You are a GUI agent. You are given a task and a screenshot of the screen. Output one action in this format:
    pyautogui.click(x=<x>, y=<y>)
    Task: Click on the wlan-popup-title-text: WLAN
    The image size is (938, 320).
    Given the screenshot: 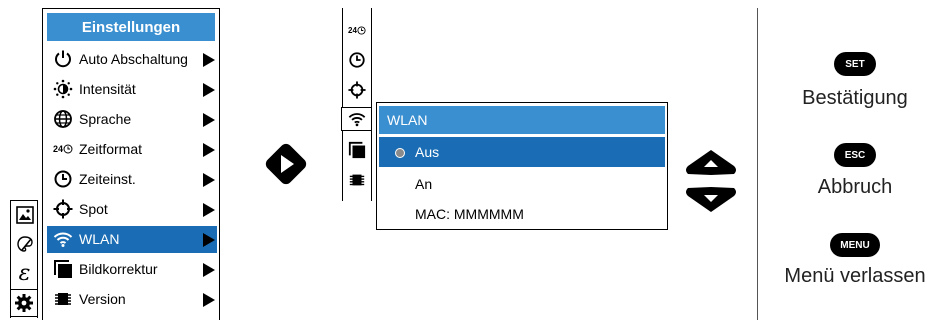 What is the action you would take?
    pyautogui.click(x=407, y=120)
    